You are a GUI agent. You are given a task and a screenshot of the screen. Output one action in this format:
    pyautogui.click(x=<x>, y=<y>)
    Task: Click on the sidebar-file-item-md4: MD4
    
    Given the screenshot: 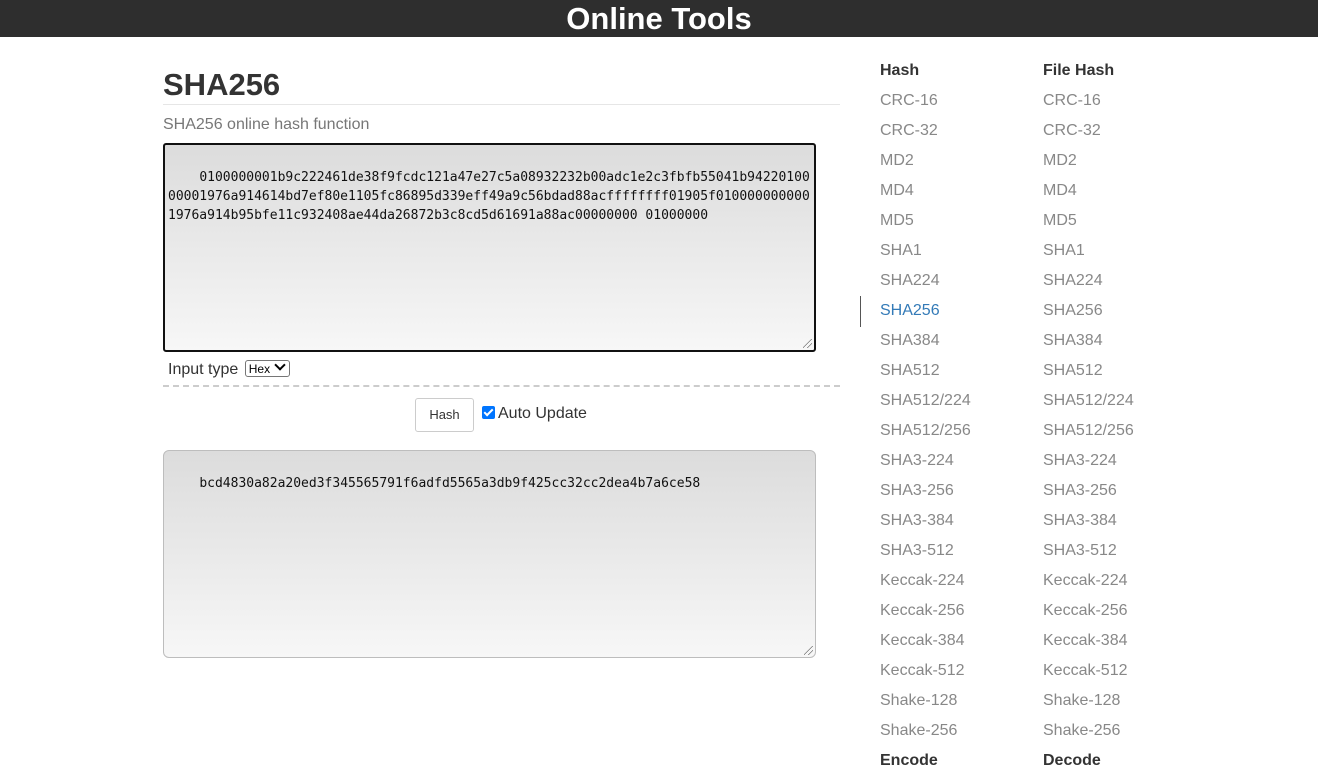 What is the action you would take?
    pyautogui.click(x=1088, y=191)
    